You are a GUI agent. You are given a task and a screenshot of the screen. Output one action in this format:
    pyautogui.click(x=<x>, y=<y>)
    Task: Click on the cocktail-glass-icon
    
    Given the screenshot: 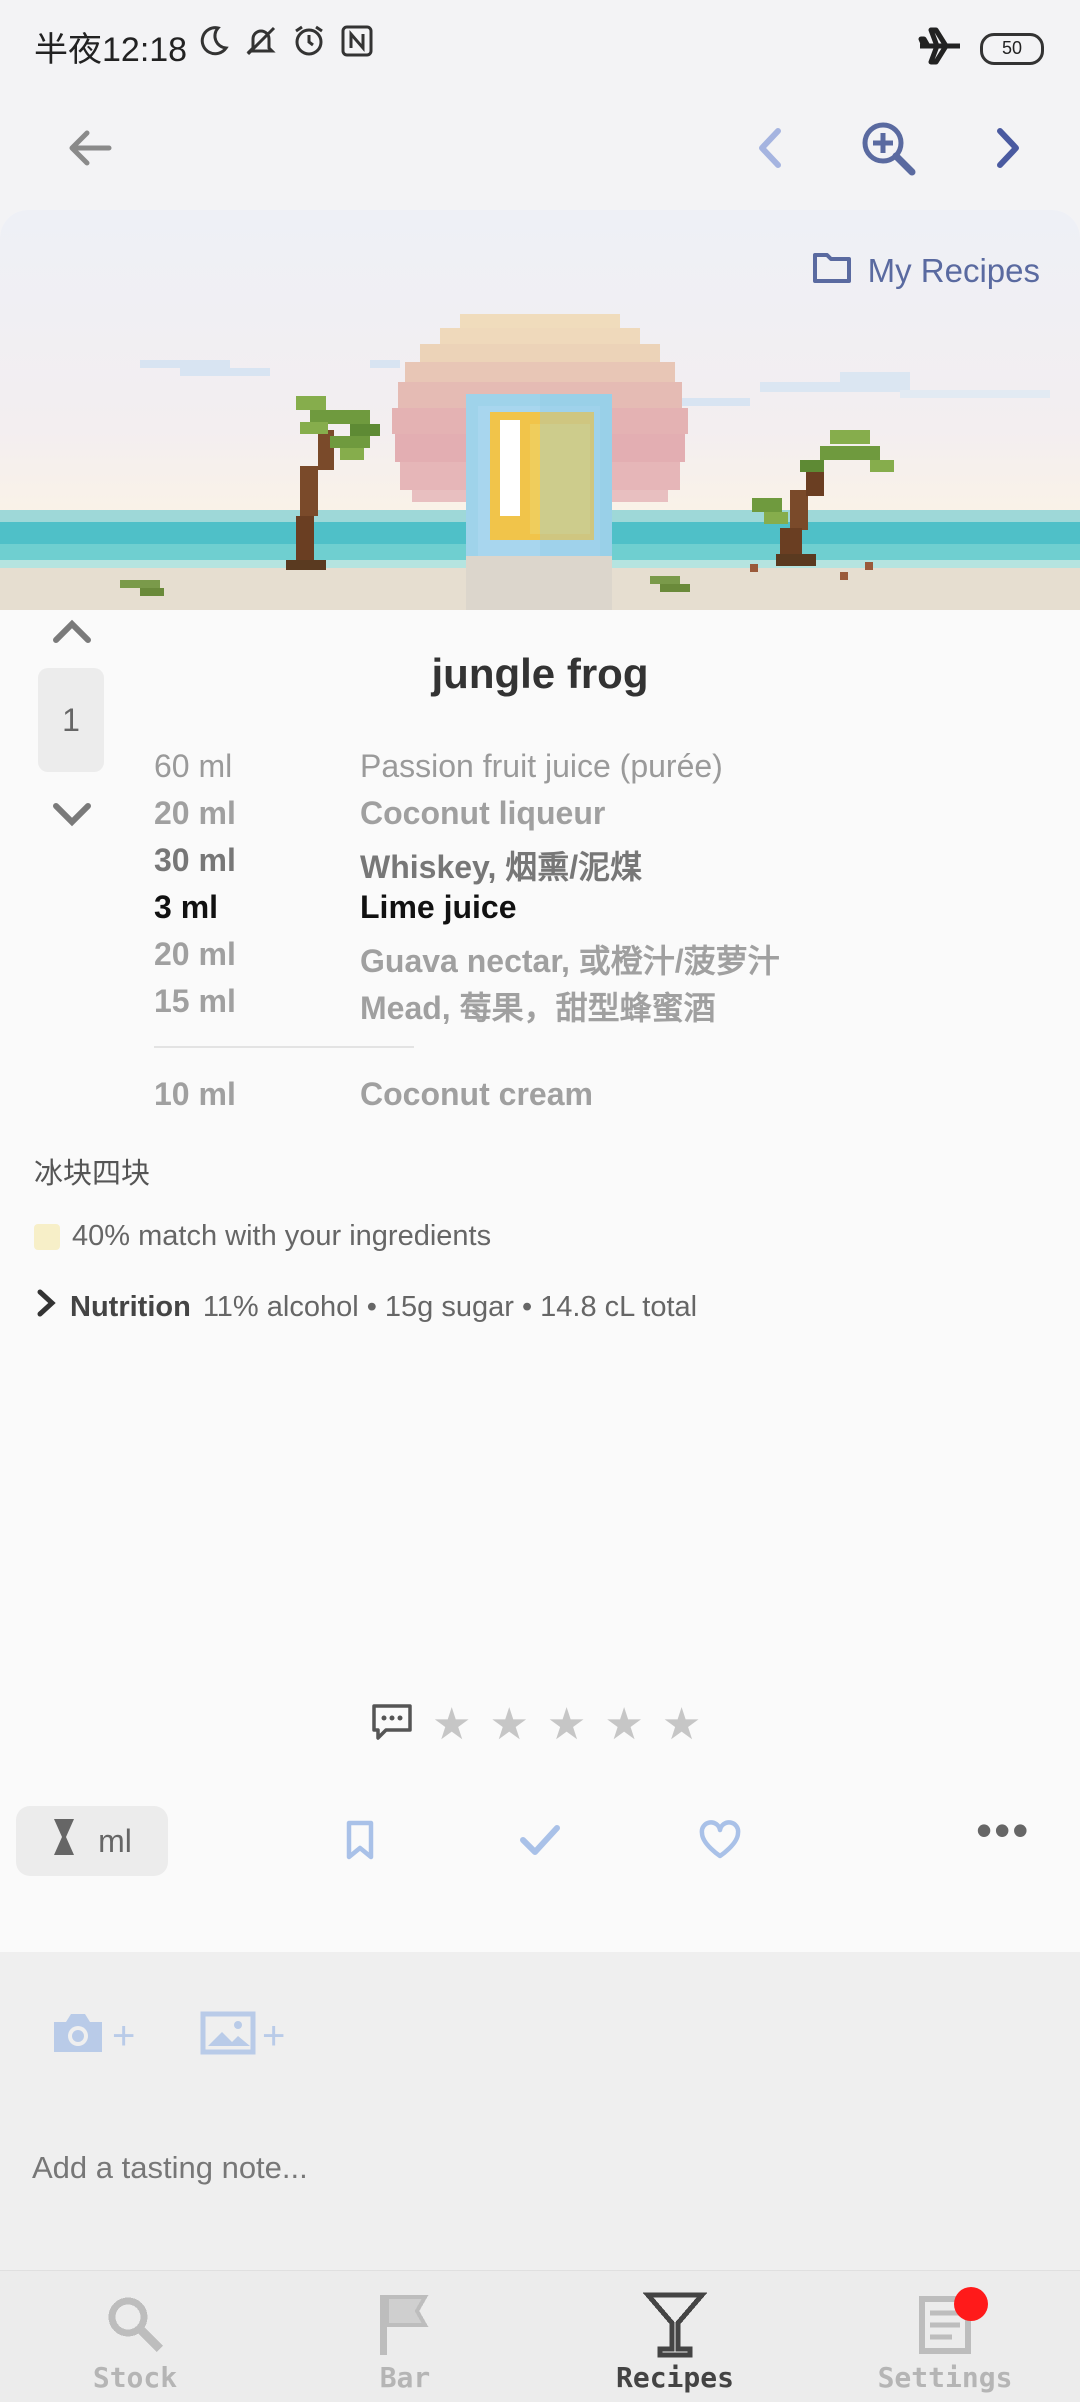 What is the action you would take?
    pyautogui.click(x=675, y=2324)
    